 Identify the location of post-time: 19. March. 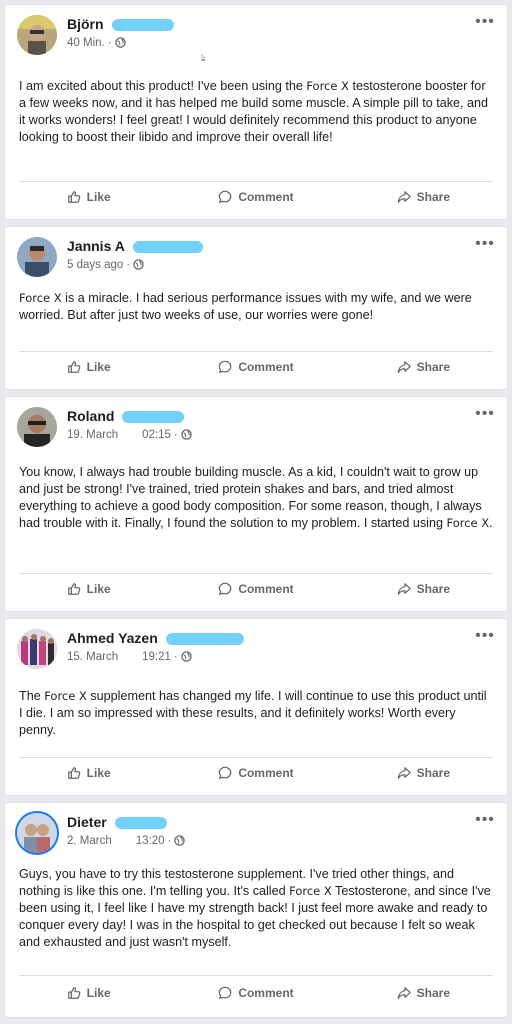
(92, 435).